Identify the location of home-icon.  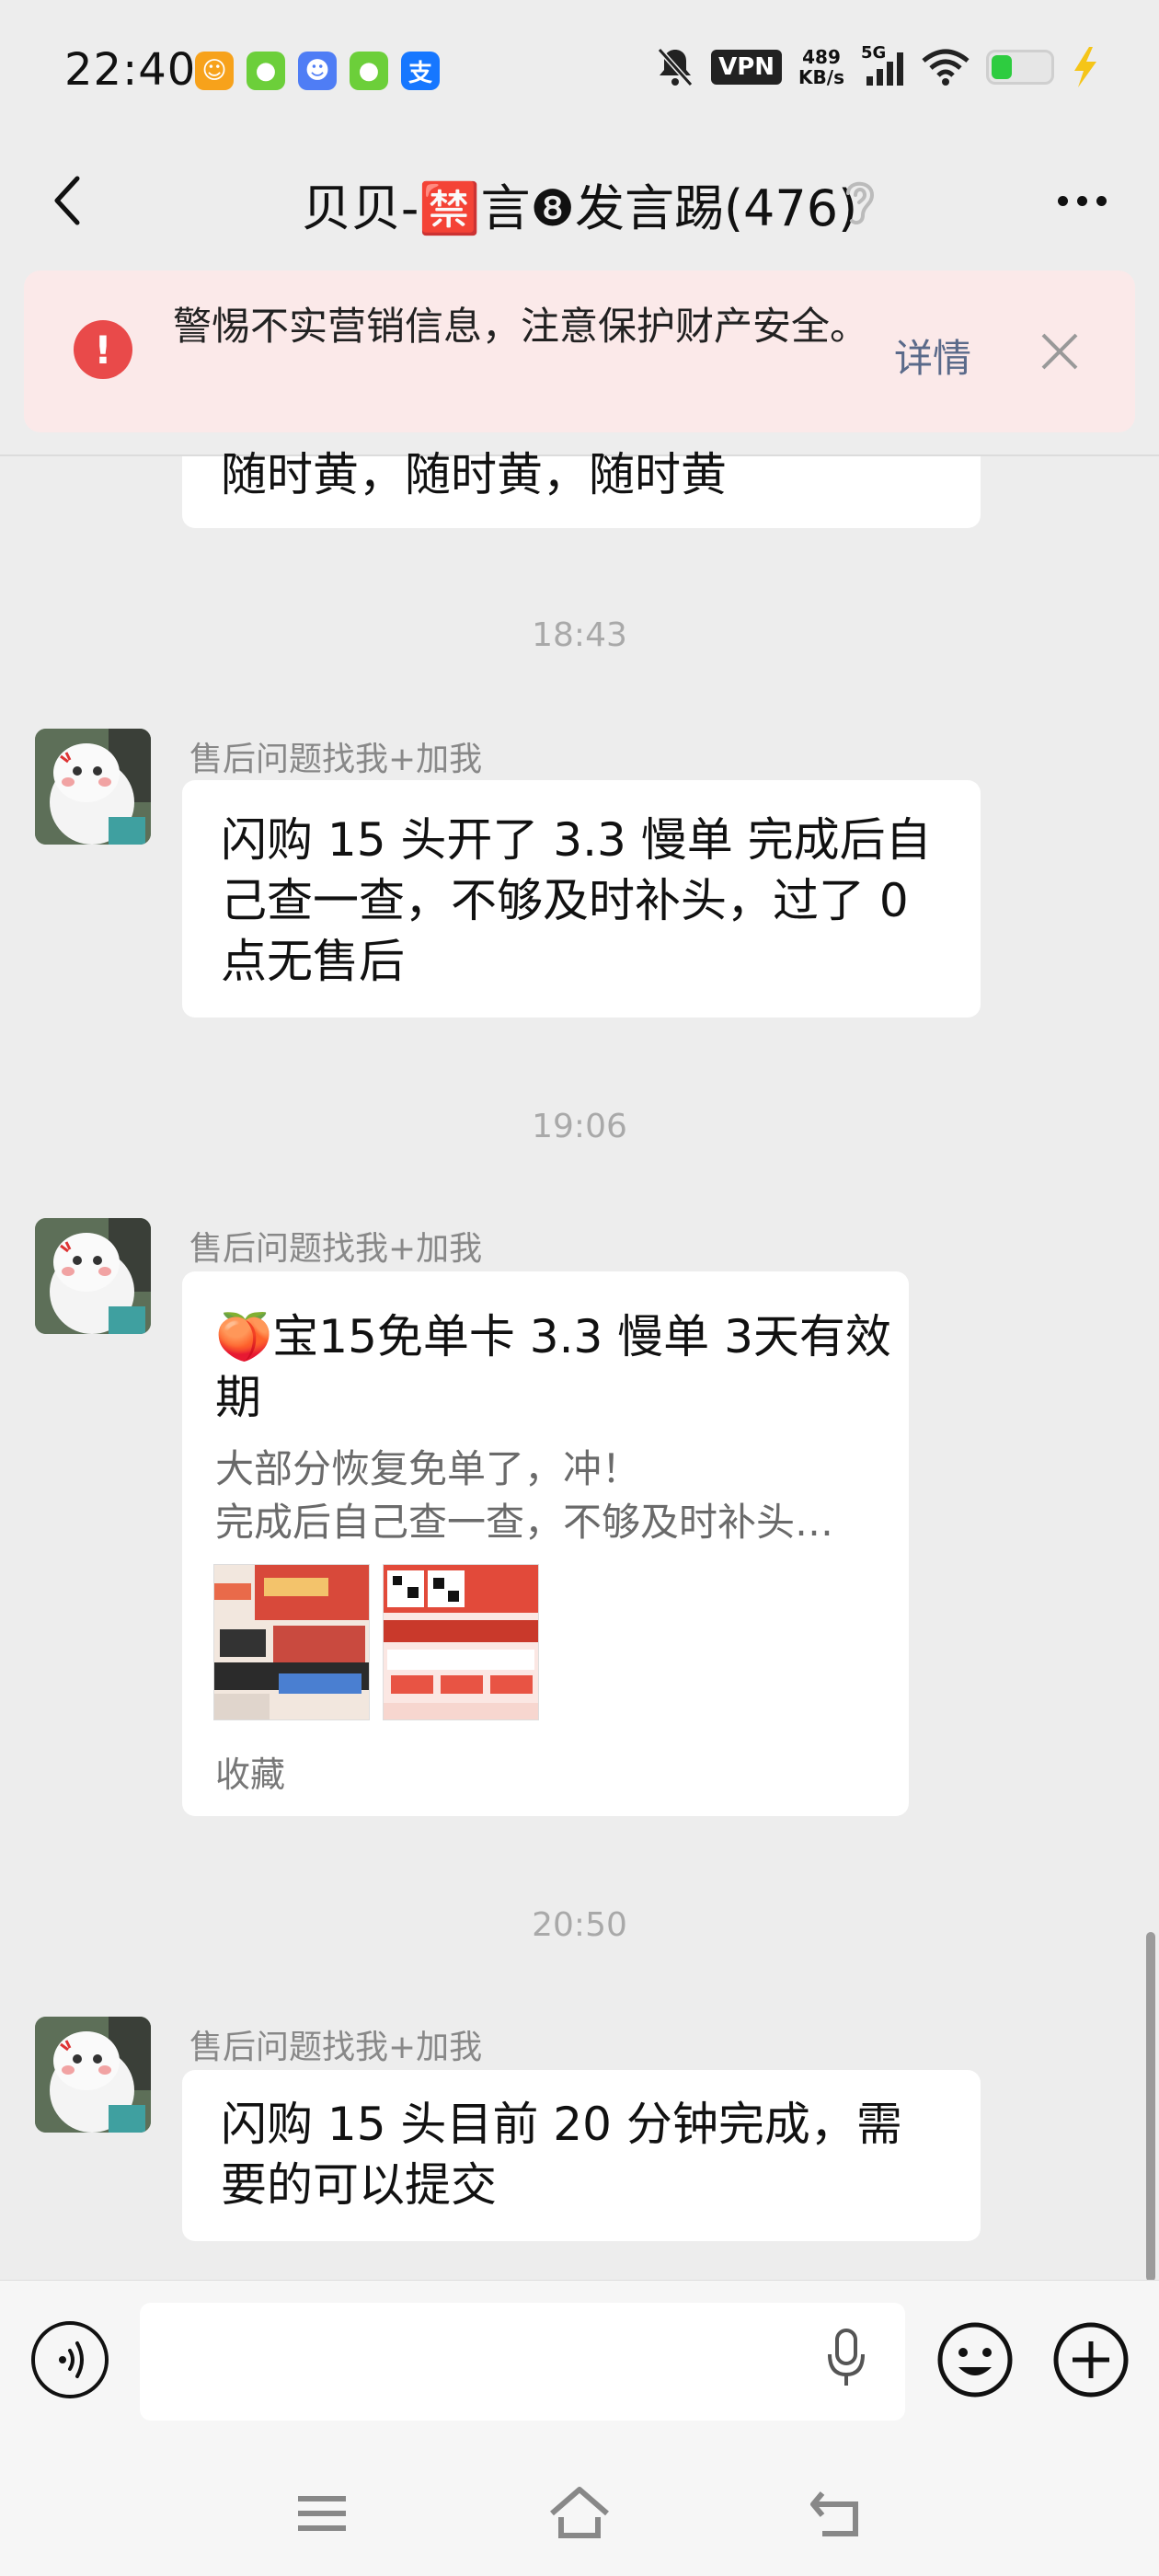
(579, 2512).